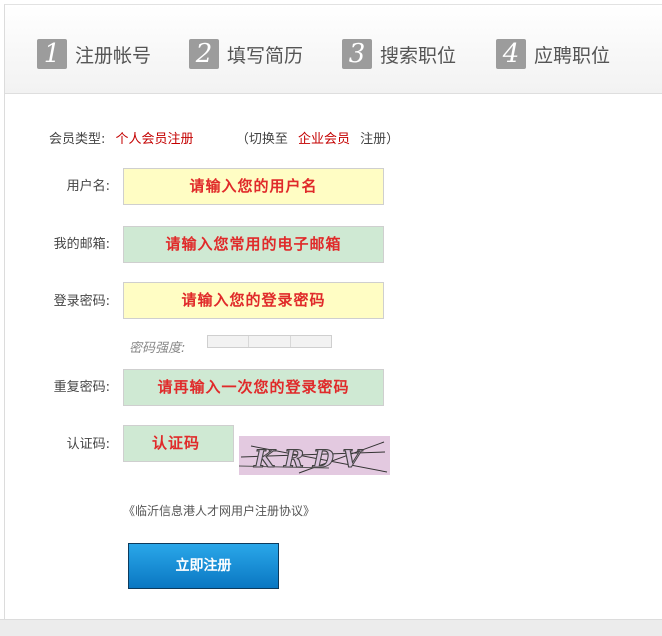 Image resolution: width=662 pixels, height=636 pixels. I want to click on step-fill-resume: 2 填写简历, so click(246, 54).